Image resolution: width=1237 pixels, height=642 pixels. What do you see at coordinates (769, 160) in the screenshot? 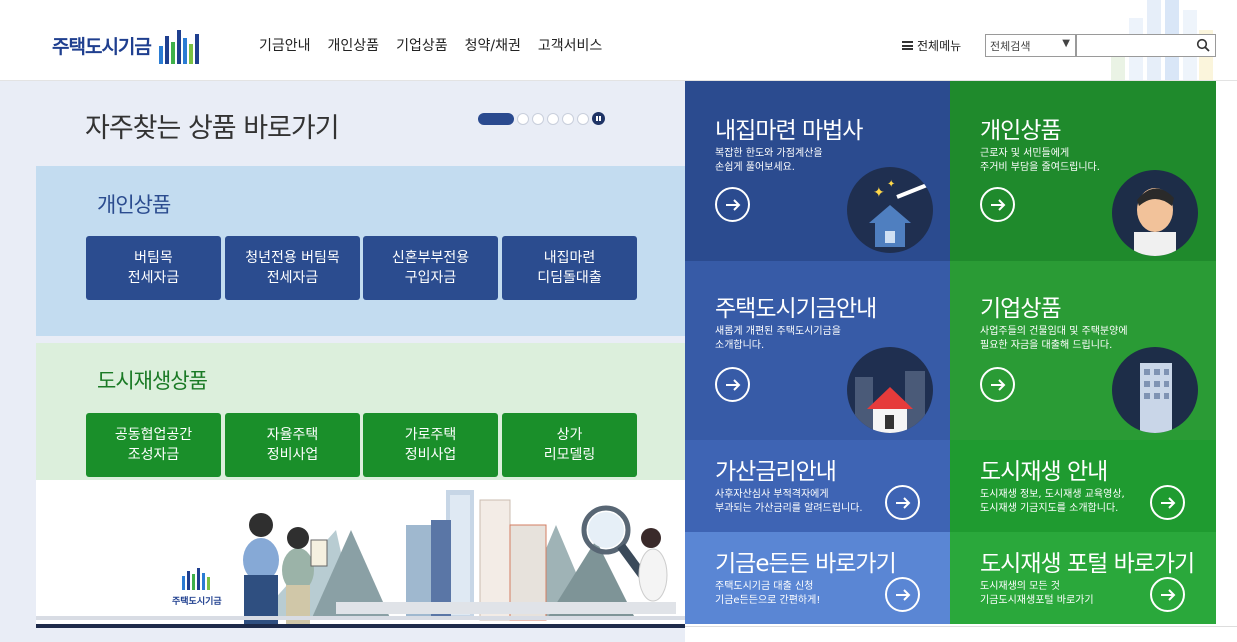
I see `tile-desc: 복잡한 한도와 가점계산을 손쉽게 풀어보세요.` at bounding box center [769, 160].